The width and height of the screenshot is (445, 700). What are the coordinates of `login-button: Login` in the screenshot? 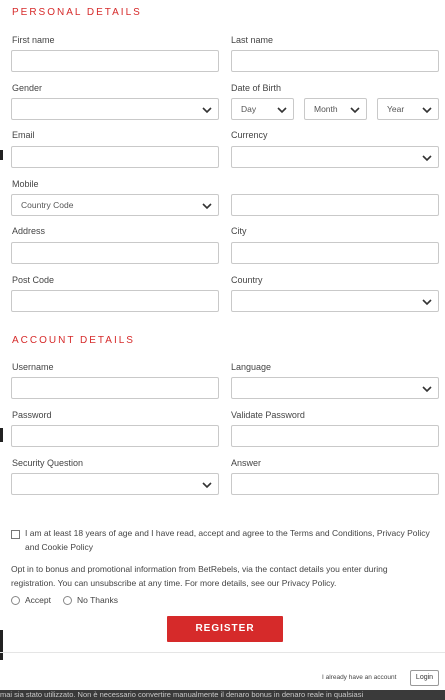 It's located at (424, 678).